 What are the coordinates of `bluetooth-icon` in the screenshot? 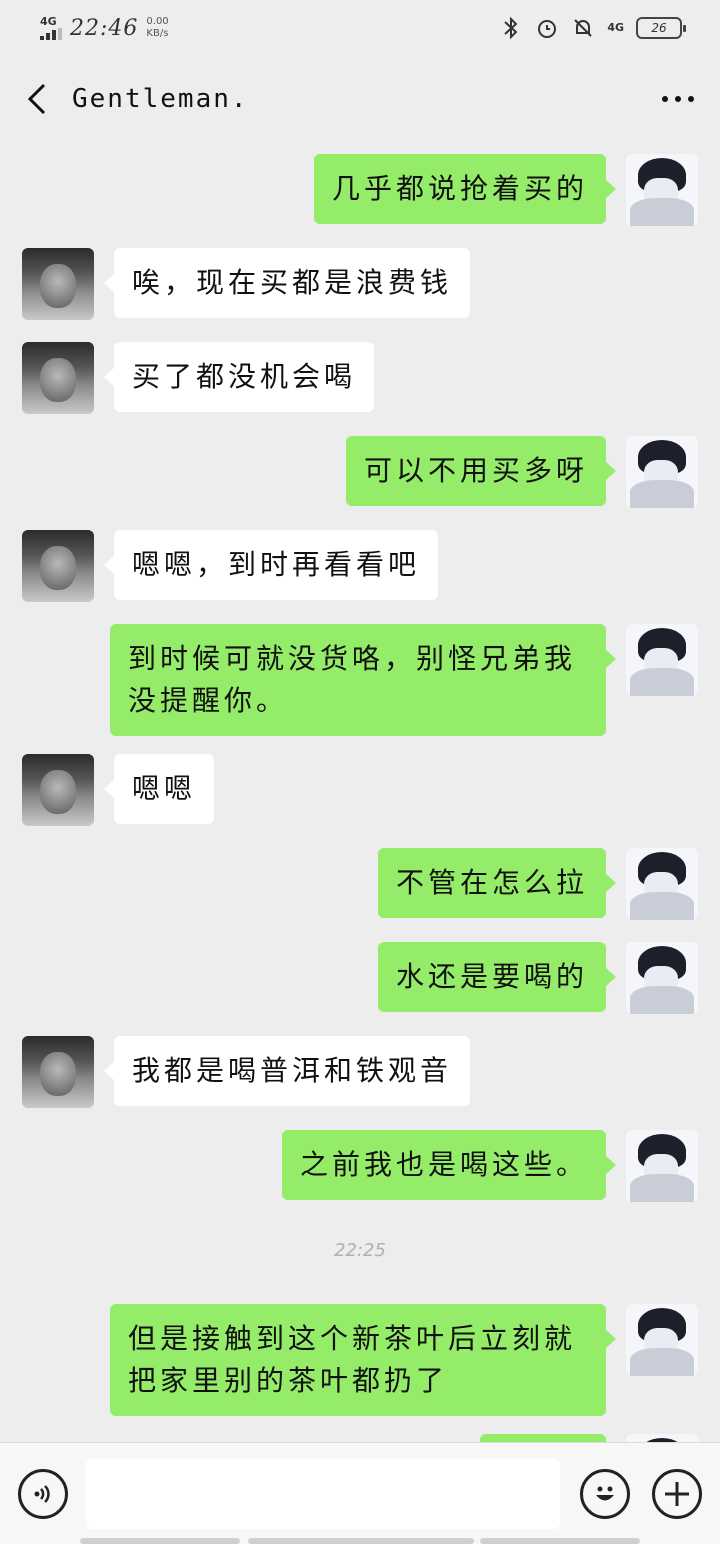 It's located at (511, 28).